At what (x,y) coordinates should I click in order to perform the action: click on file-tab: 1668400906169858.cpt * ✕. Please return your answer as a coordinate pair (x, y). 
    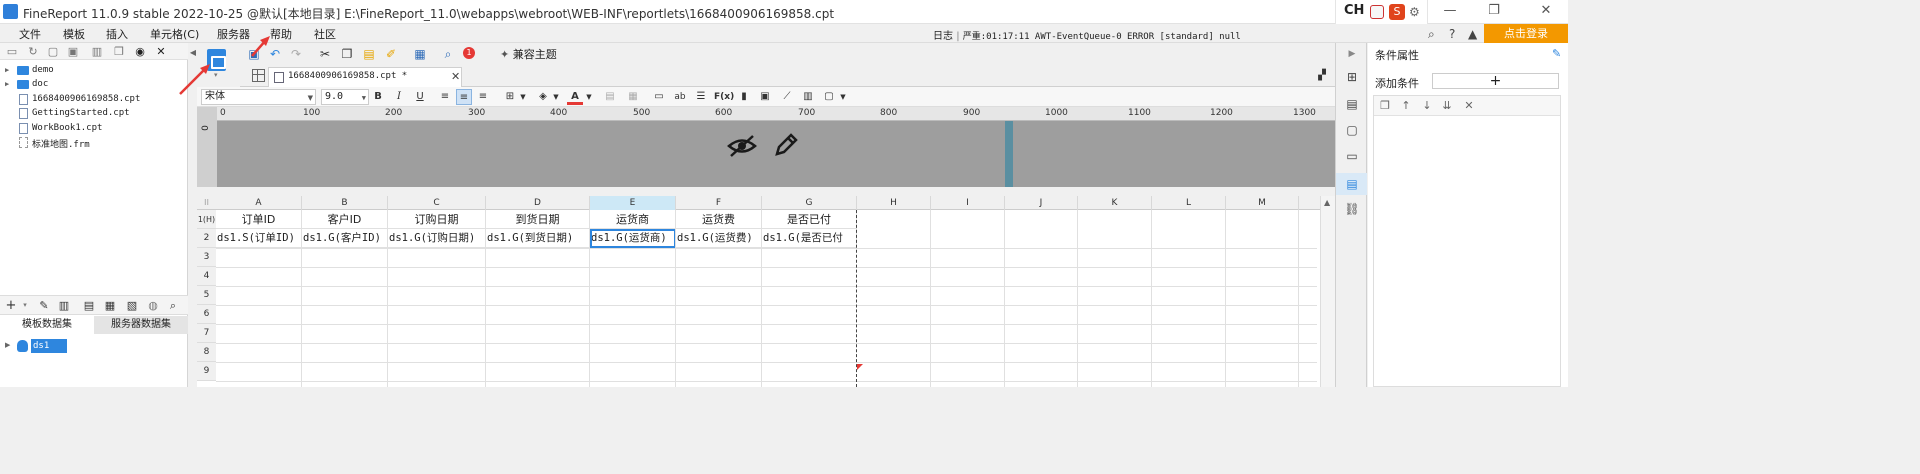
    Looking at the image, I should click on (365, 77).